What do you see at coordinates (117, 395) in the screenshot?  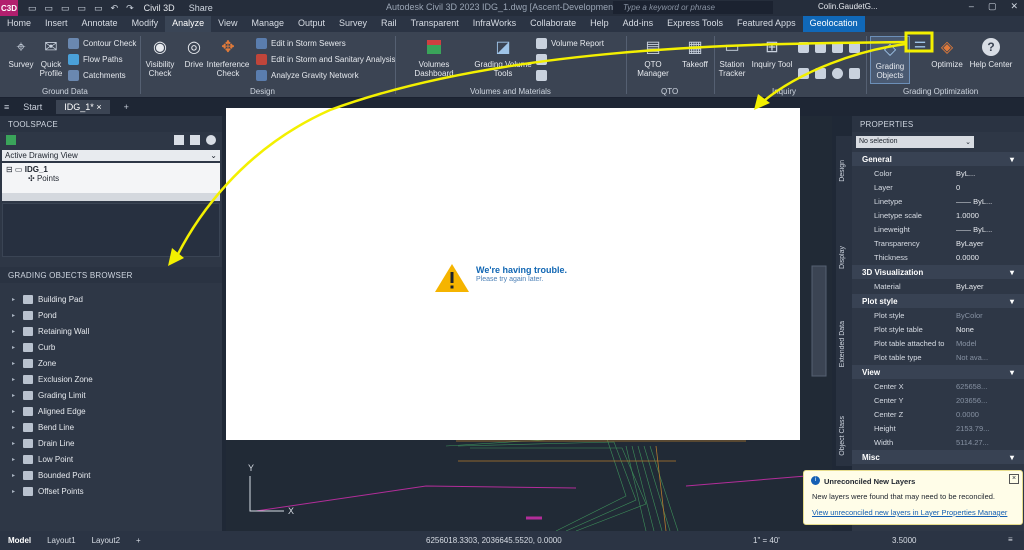 I see `grading-item-grading-limit: ▸ Grading Limit` at bounding box center [117, 395].